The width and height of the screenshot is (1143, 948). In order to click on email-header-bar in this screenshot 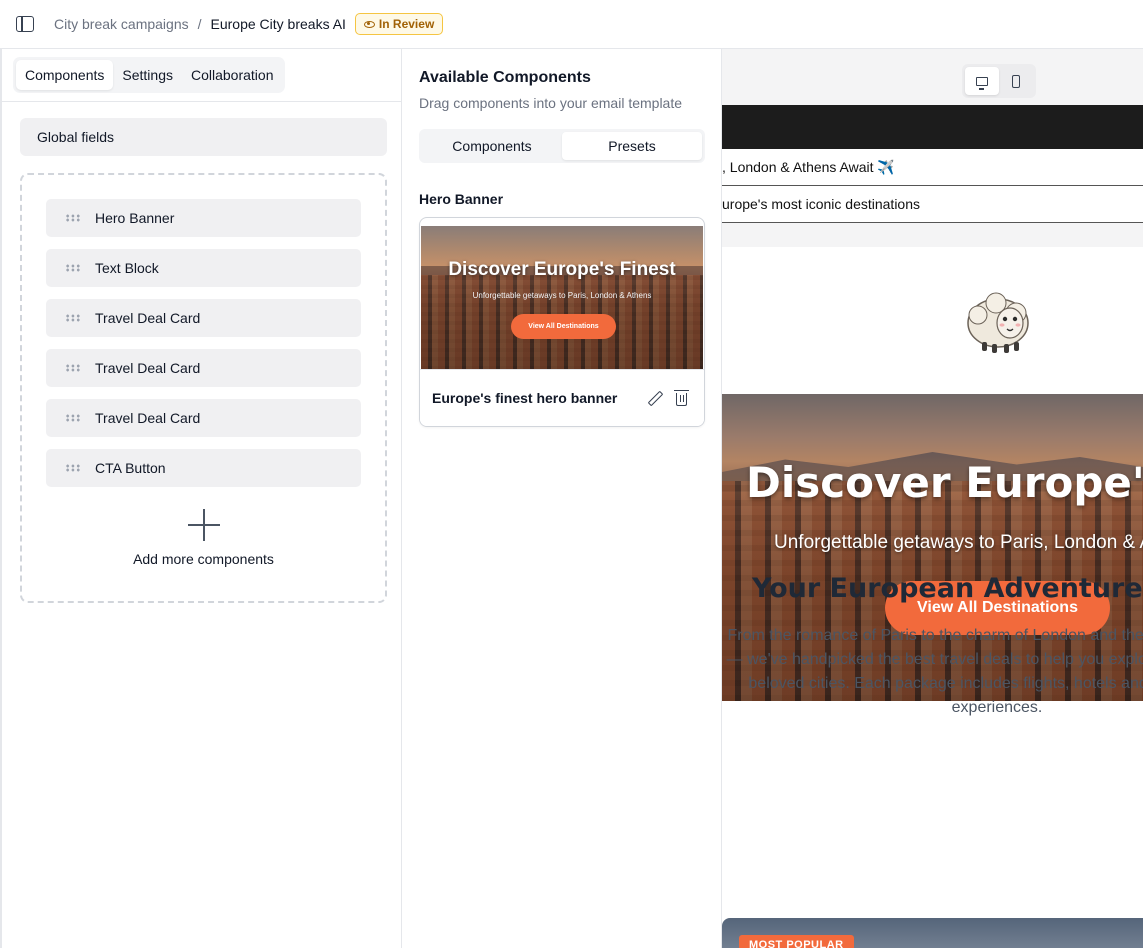, I will do `click(932, 127)`.